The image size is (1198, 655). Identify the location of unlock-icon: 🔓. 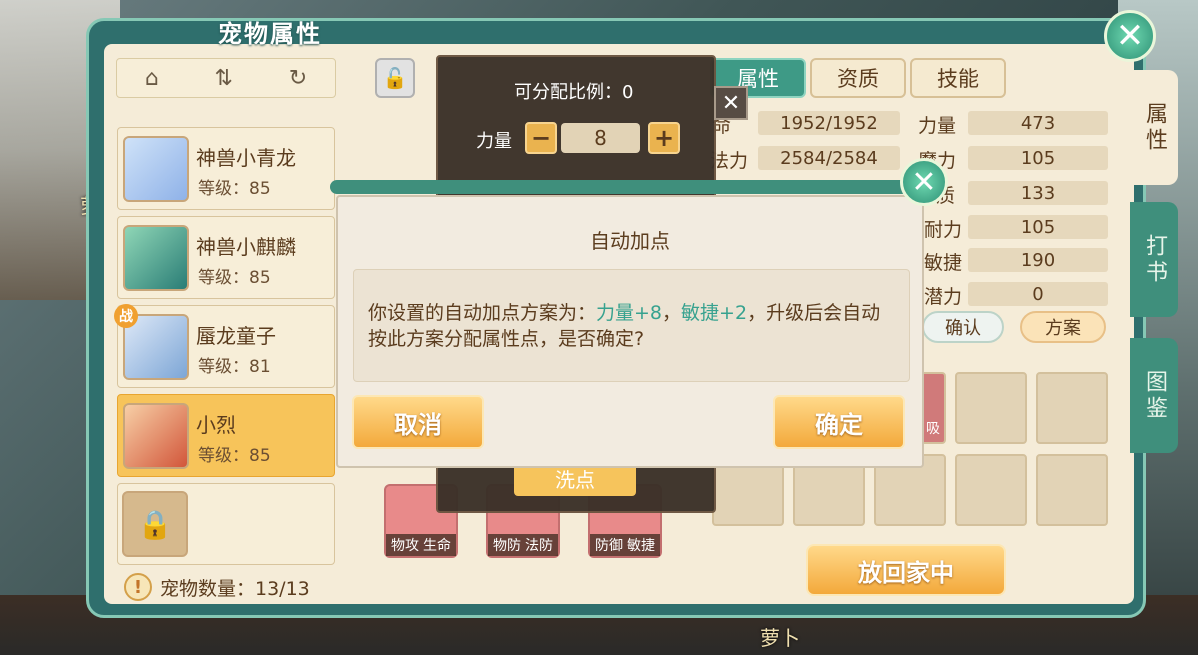
(395, 78).